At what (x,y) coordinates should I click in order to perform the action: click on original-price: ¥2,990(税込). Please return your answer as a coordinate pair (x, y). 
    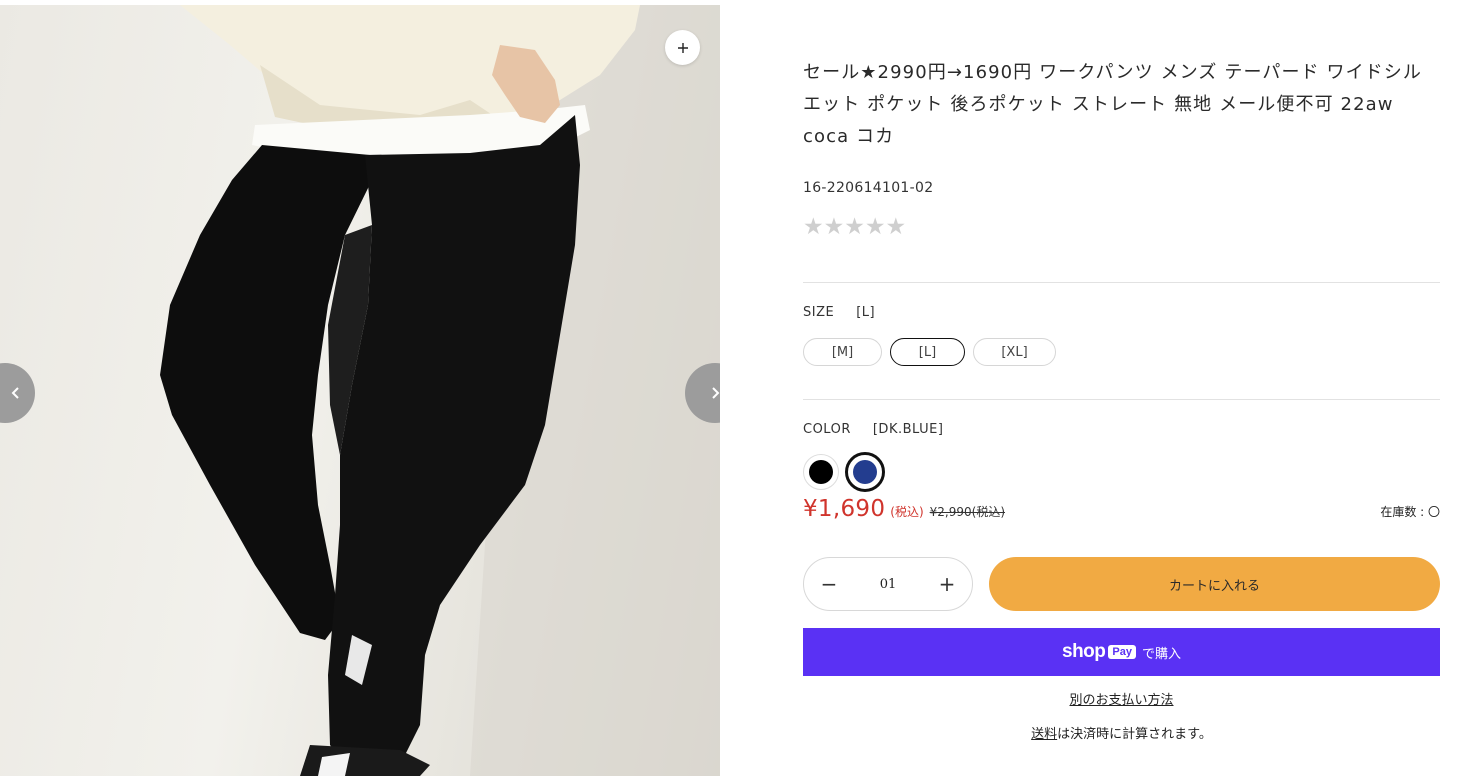
    Looking at the image, I should click on (967, 512).